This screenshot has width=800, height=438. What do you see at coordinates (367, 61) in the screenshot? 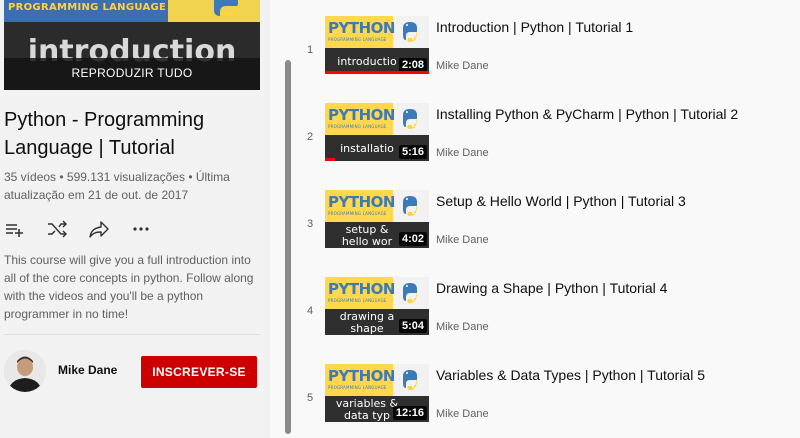
I see `thumbnail-caption: introductio` at bounding box center [367, 61].